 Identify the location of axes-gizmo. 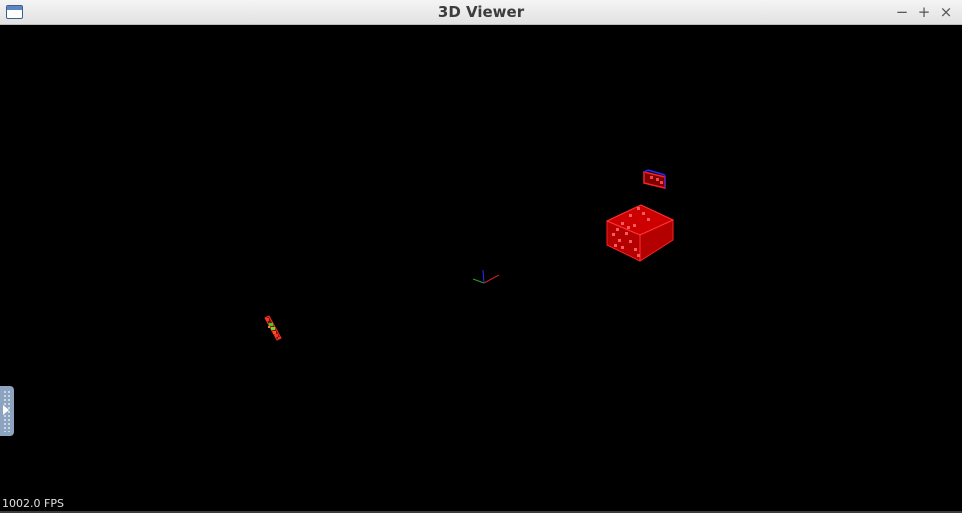
(486, 276).